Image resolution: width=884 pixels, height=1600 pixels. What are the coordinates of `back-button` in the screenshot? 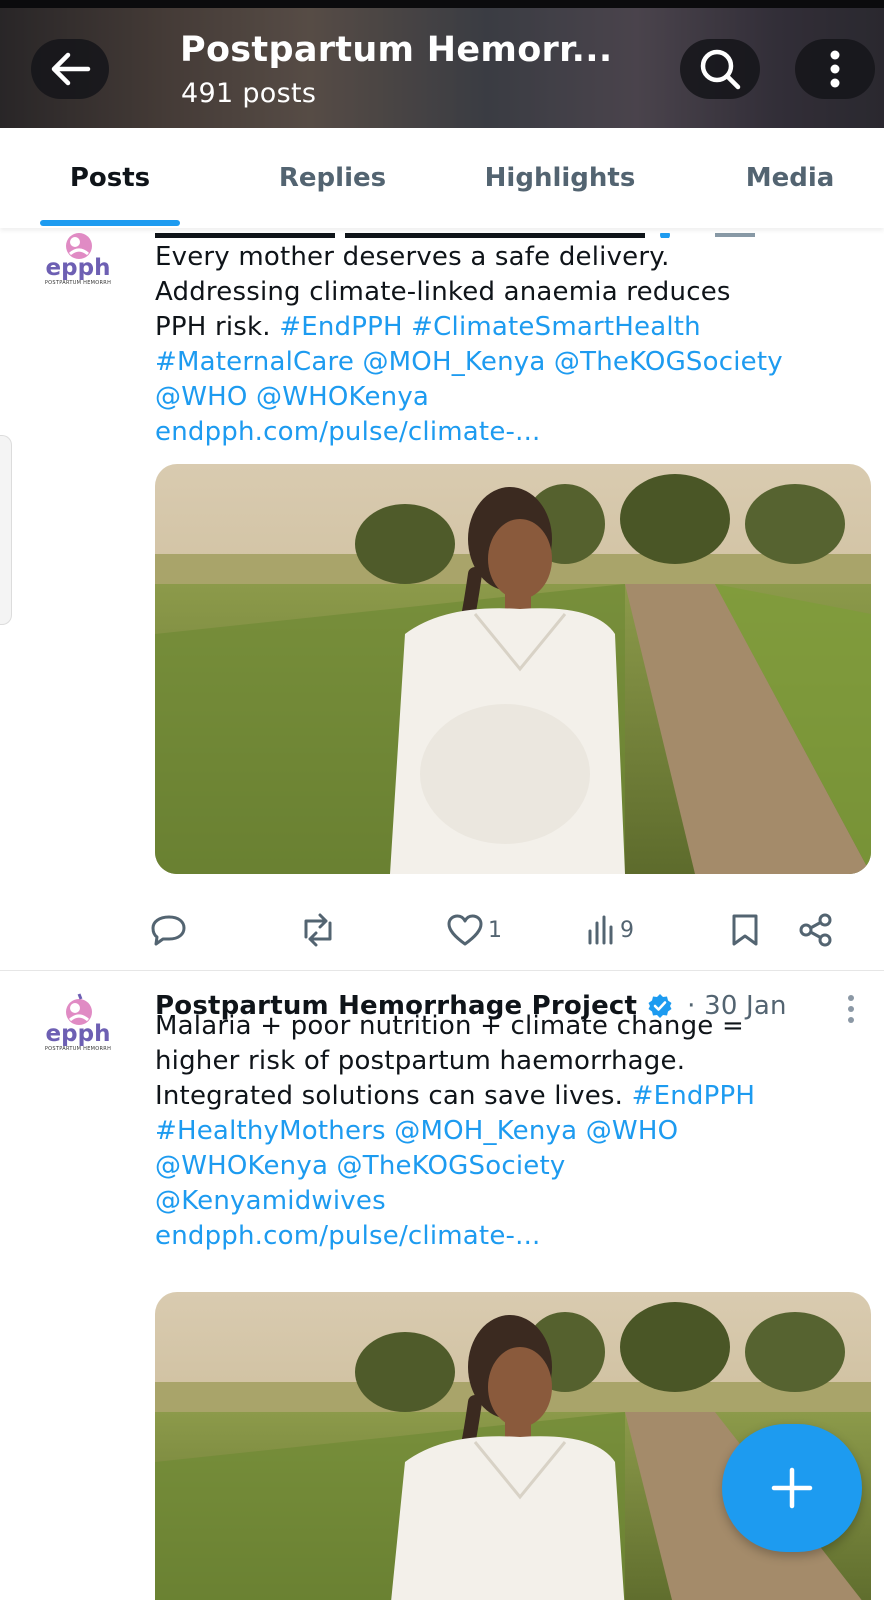 It's located at (70, 69).